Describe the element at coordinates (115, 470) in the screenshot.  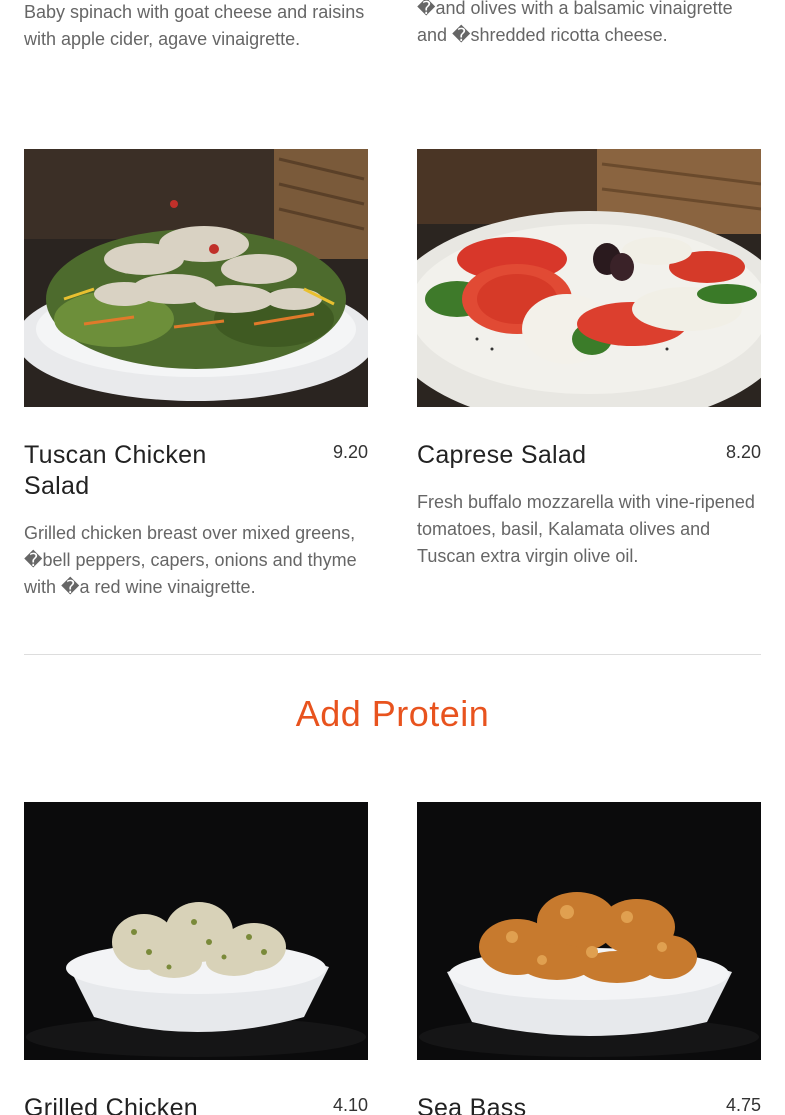
I see `dish-name: Tuscan Chicken Salad` at that location.